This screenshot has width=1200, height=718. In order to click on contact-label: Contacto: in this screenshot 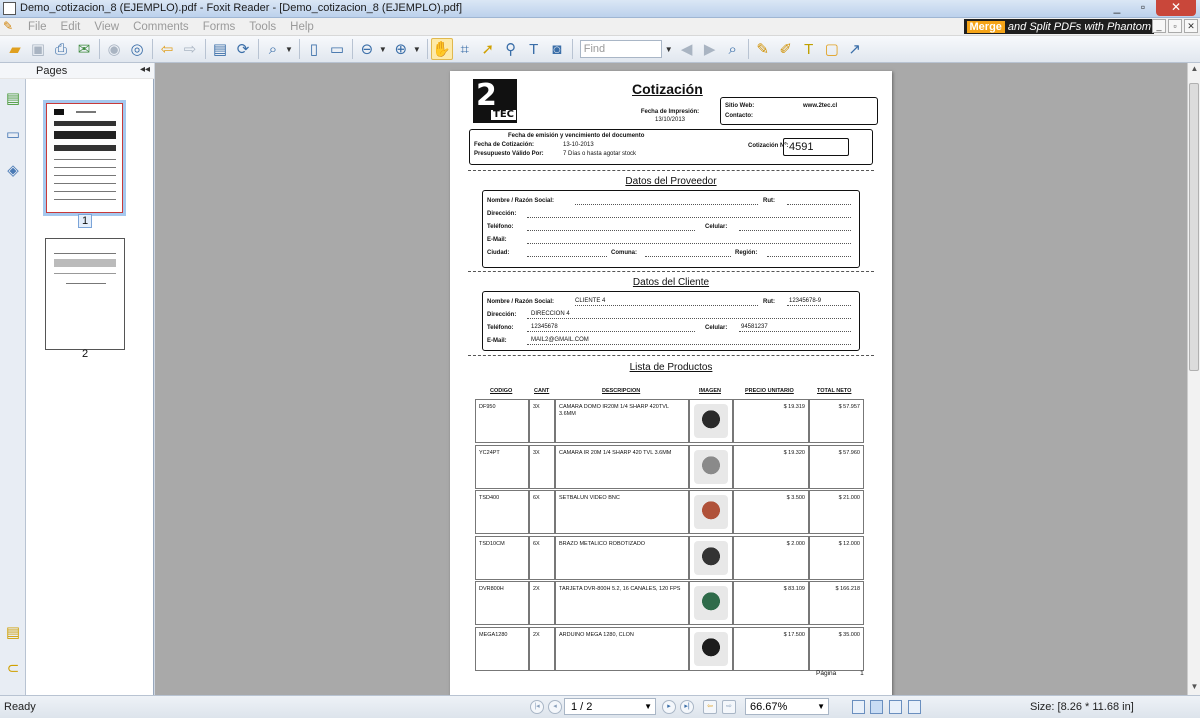, I will do `click(739, 116)`.